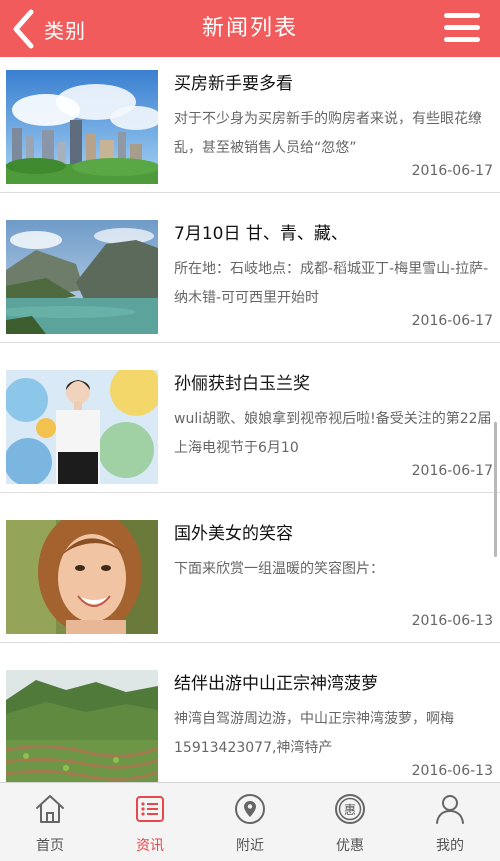  Describe the element at coordinates (450, 809) in the screenshot. I see `user-icon` at that location.